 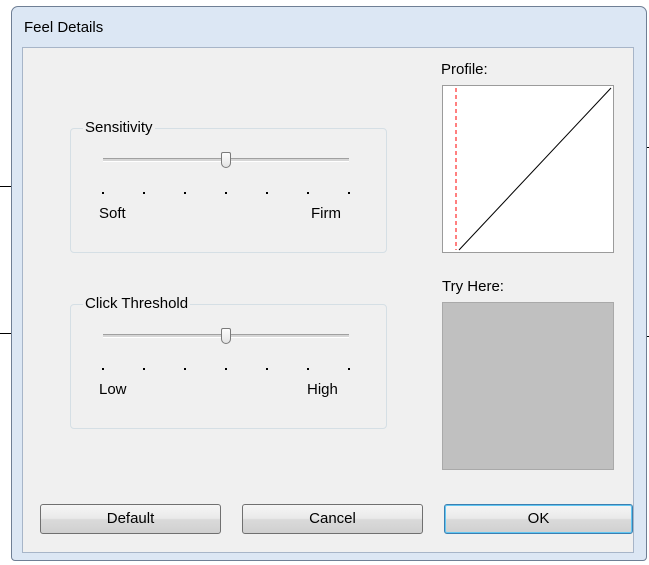 What do you see at coordinates (326, 213) in the screenshot?
I see `sensitivity-max-label: Firm` at bounding box center [326, 213].